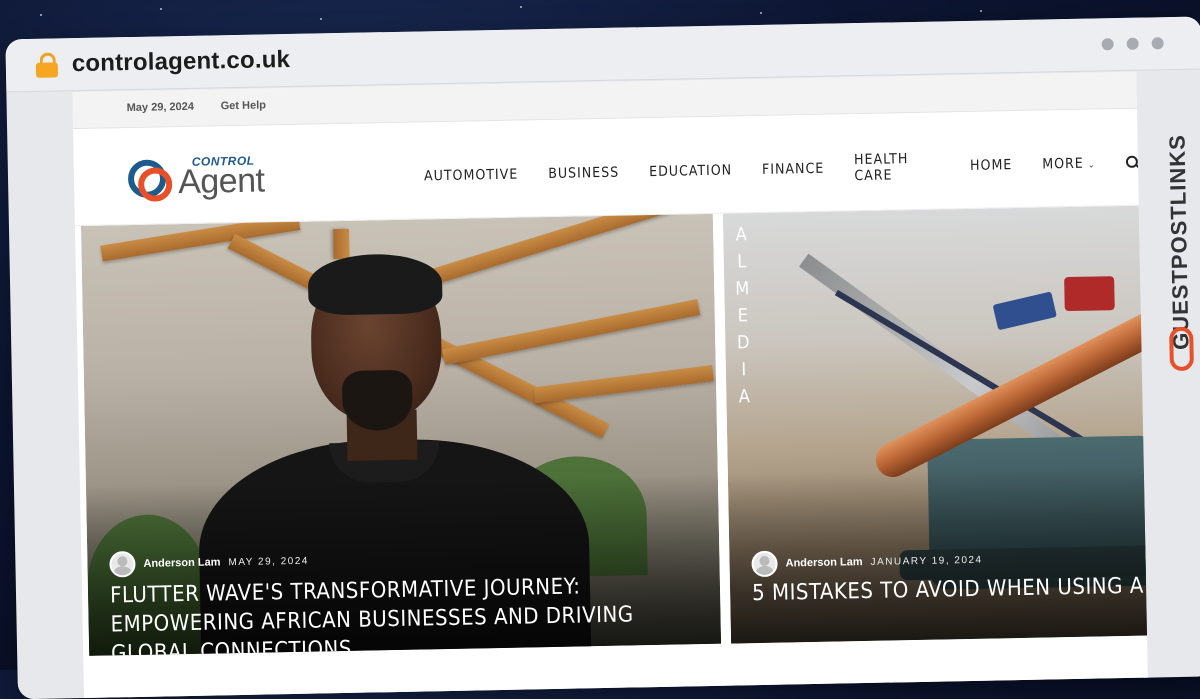  What do you see at coordinates (221, 181) in the screenshot?
I see `logo-agent-text: Agent` at bounding box center [221, 181].